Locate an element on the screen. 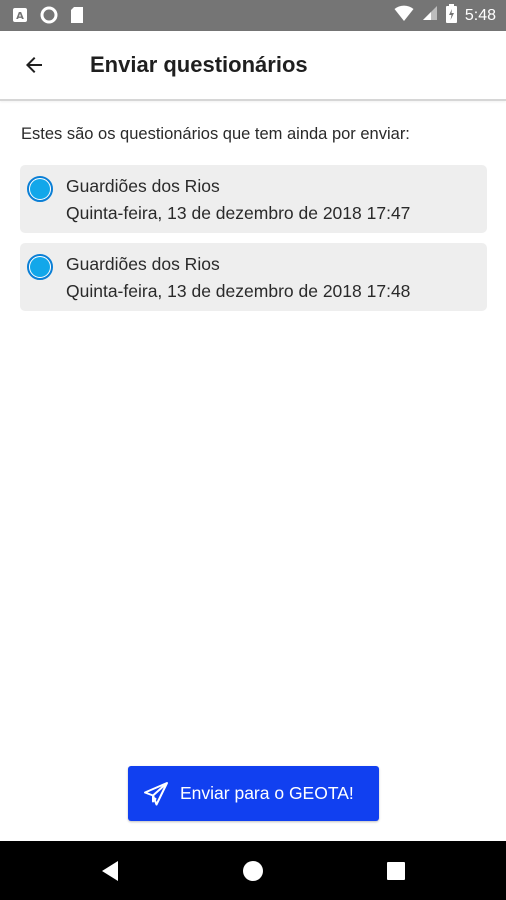  svg-text: A is located at coordinates (20, 16).